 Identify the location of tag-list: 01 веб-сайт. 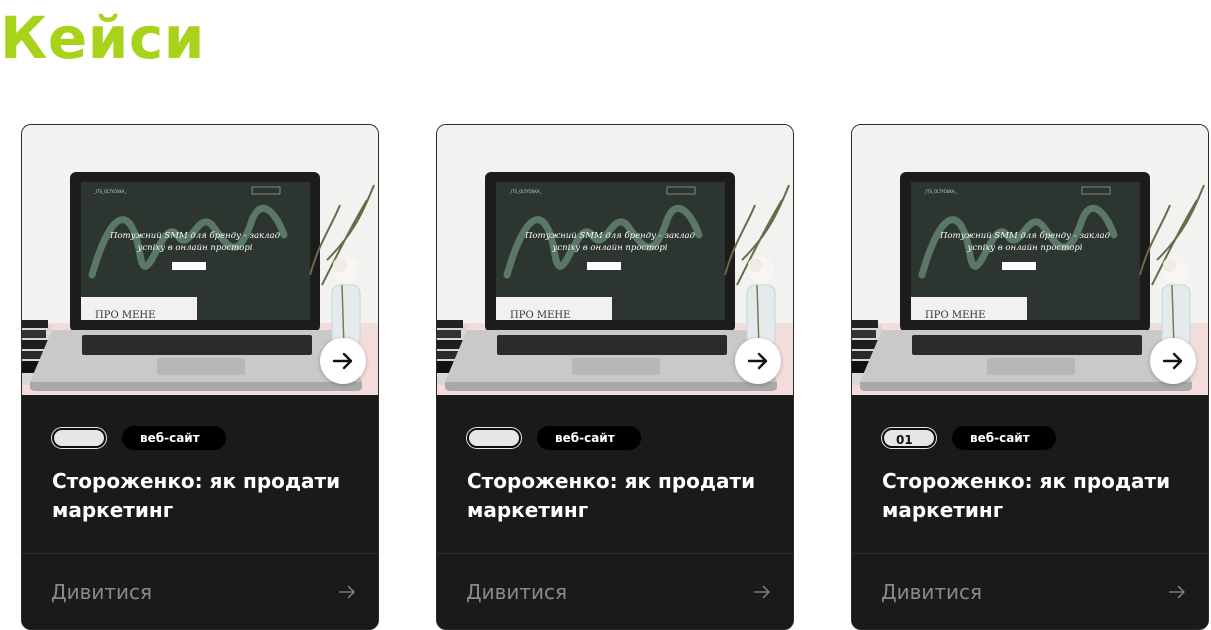
(969, 438).